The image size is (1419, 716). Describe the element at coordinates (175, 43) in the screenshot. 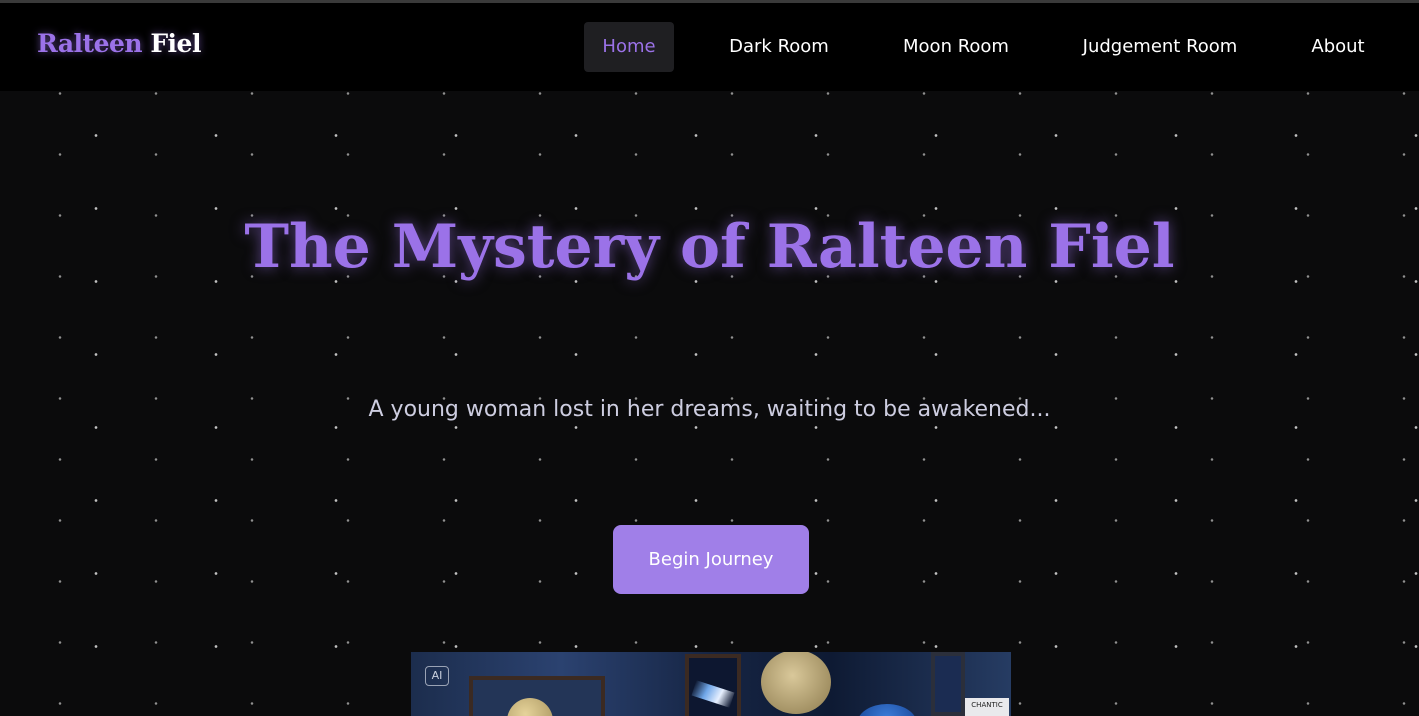

I see `brand-name-part2: Fiel` at that location.